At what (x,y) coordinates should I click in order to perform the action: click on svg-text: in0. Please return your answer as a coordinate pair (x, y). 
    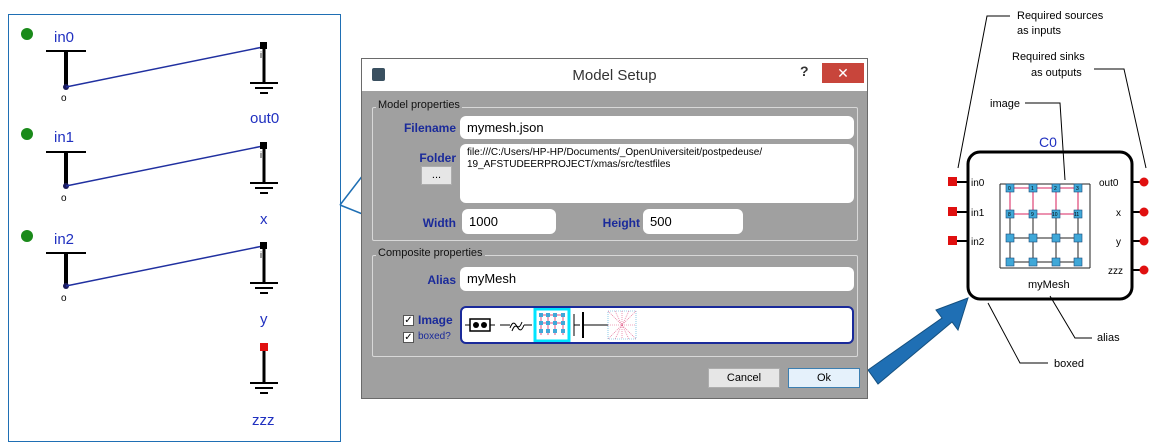
    Looking at the image, I should click on (978, 183).